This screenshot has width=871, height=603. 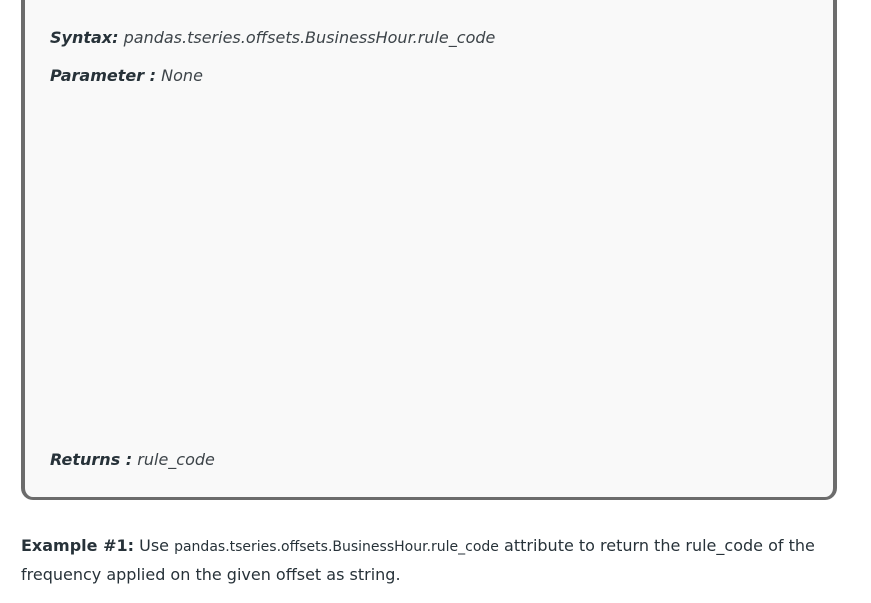 I want to click on parameter-line: Parameter : None, so click(x=126, y=76).